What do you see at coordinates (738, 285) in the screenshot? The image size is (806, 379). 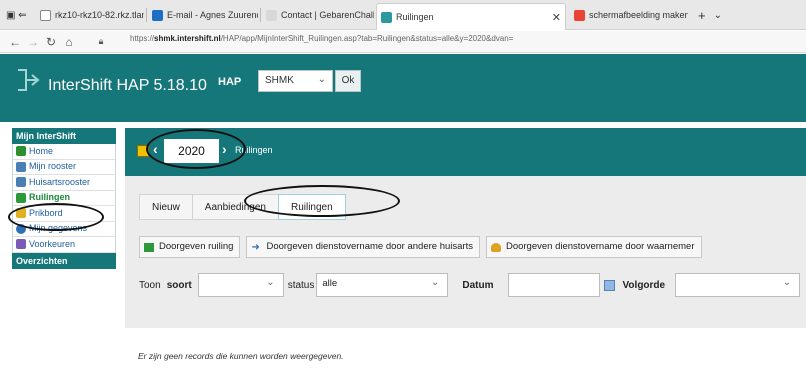 I see `volgorde-select: ⌄` at bounding box center [738, 285].